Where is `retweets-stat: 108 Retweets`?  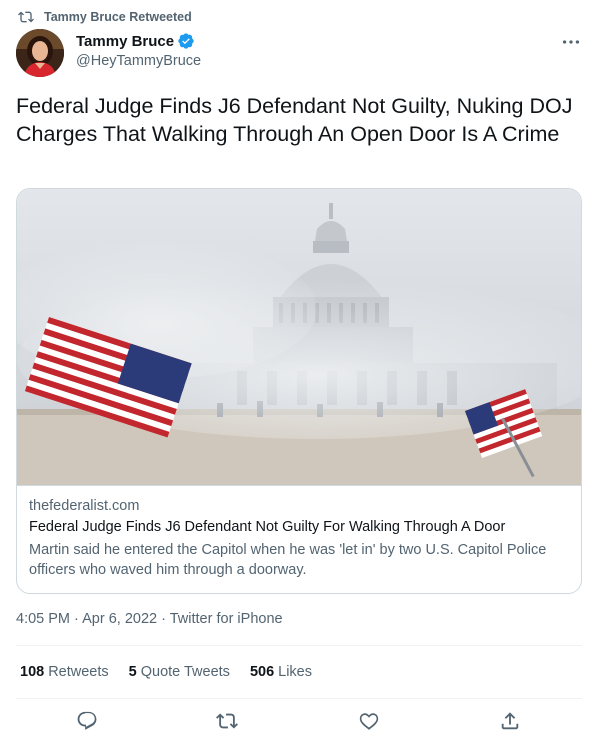 retweets-stat: 108 Retweets is located at coordinates (64, 672).